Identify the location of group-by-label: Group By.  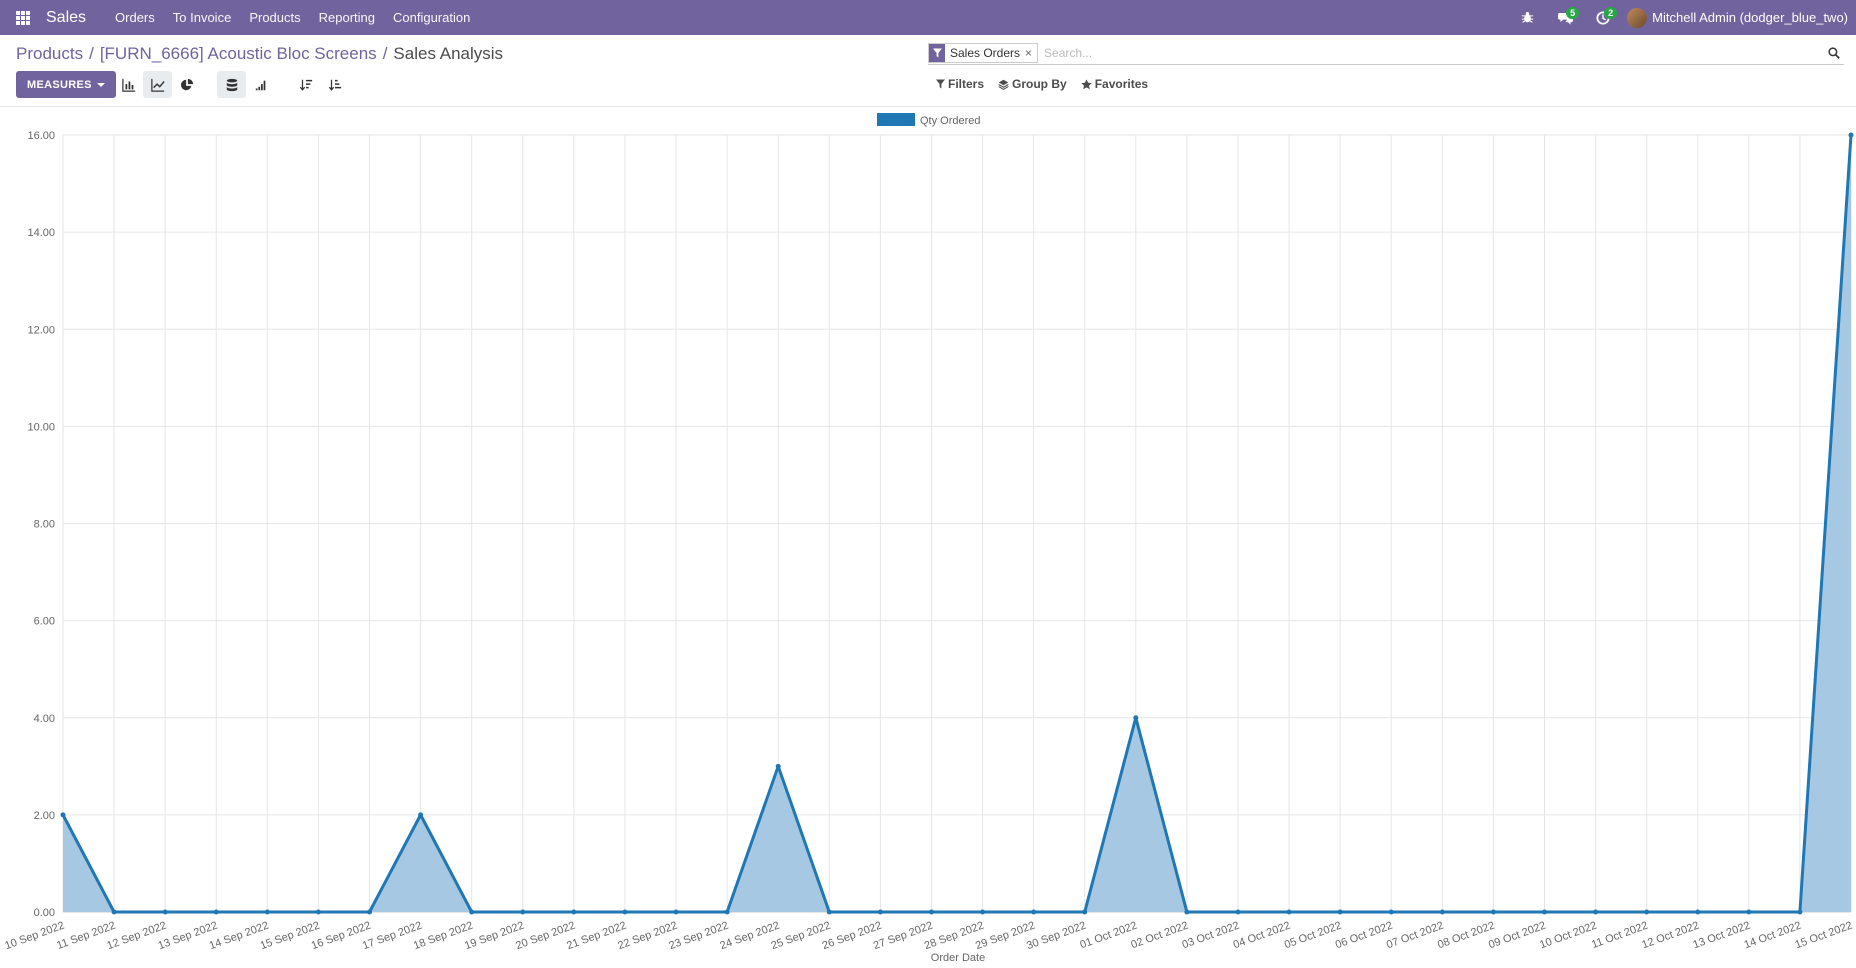
(1039, 84).